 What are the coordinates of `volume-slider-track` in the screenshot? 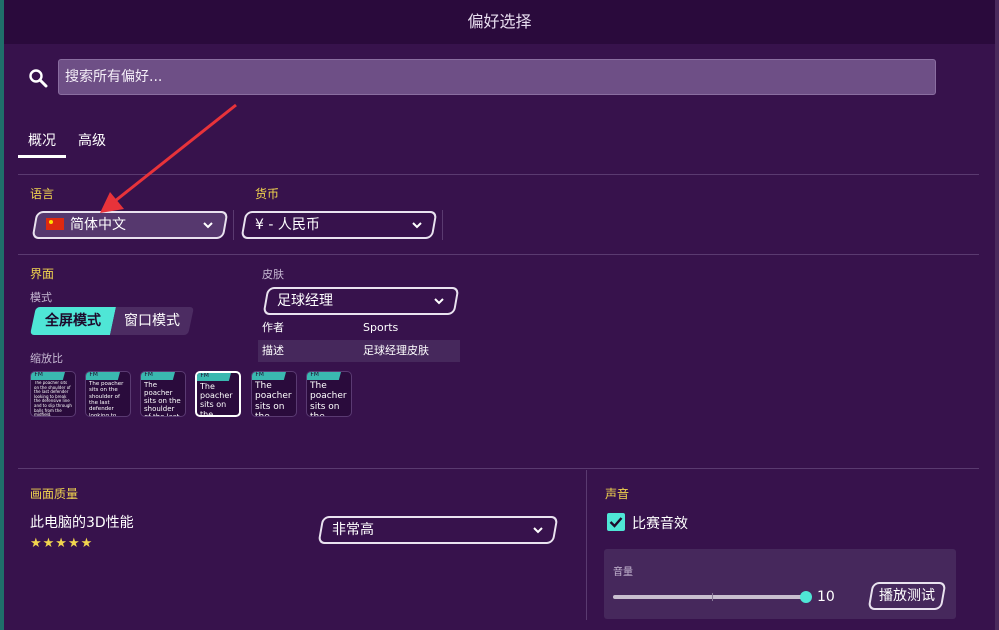 It's located at (709, 597).